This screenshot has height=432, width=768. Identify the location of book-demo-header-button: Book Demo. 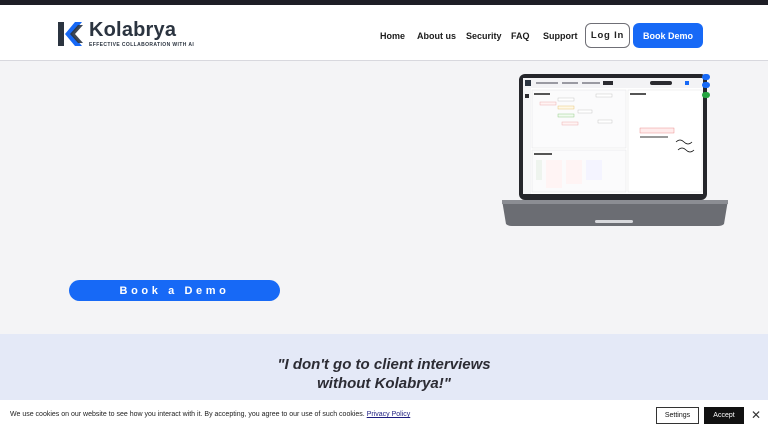
(668, 35).